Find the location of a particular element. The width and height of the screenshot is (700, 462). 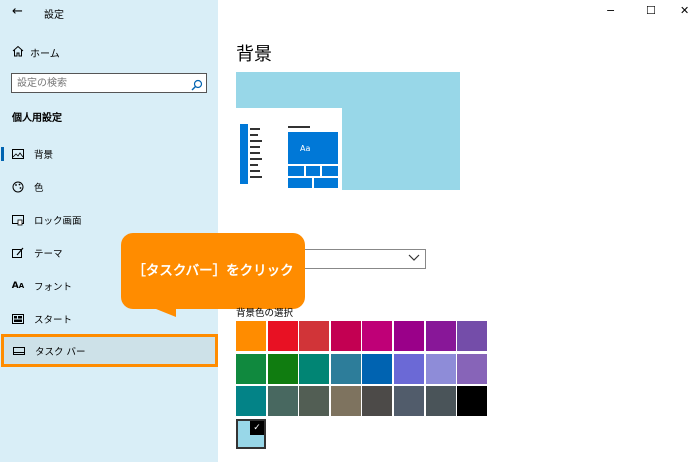

minimize-button: − is located at coordinates (610, 10).